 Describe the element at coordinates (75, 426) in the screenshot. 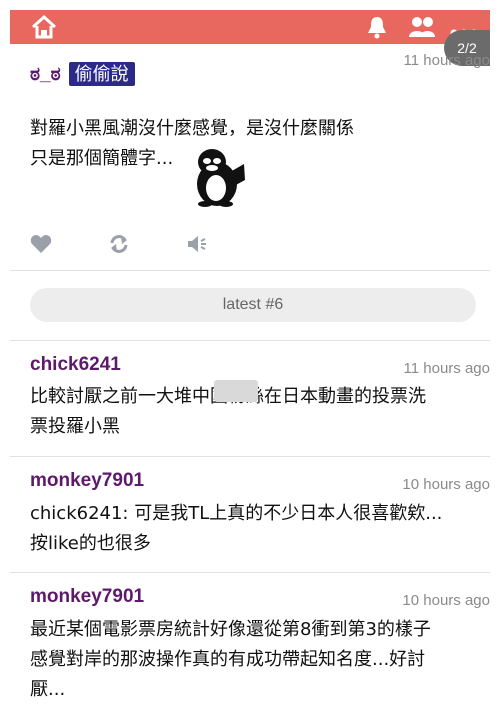

I see `comment-line-2: 票投羅小黑` at that location.